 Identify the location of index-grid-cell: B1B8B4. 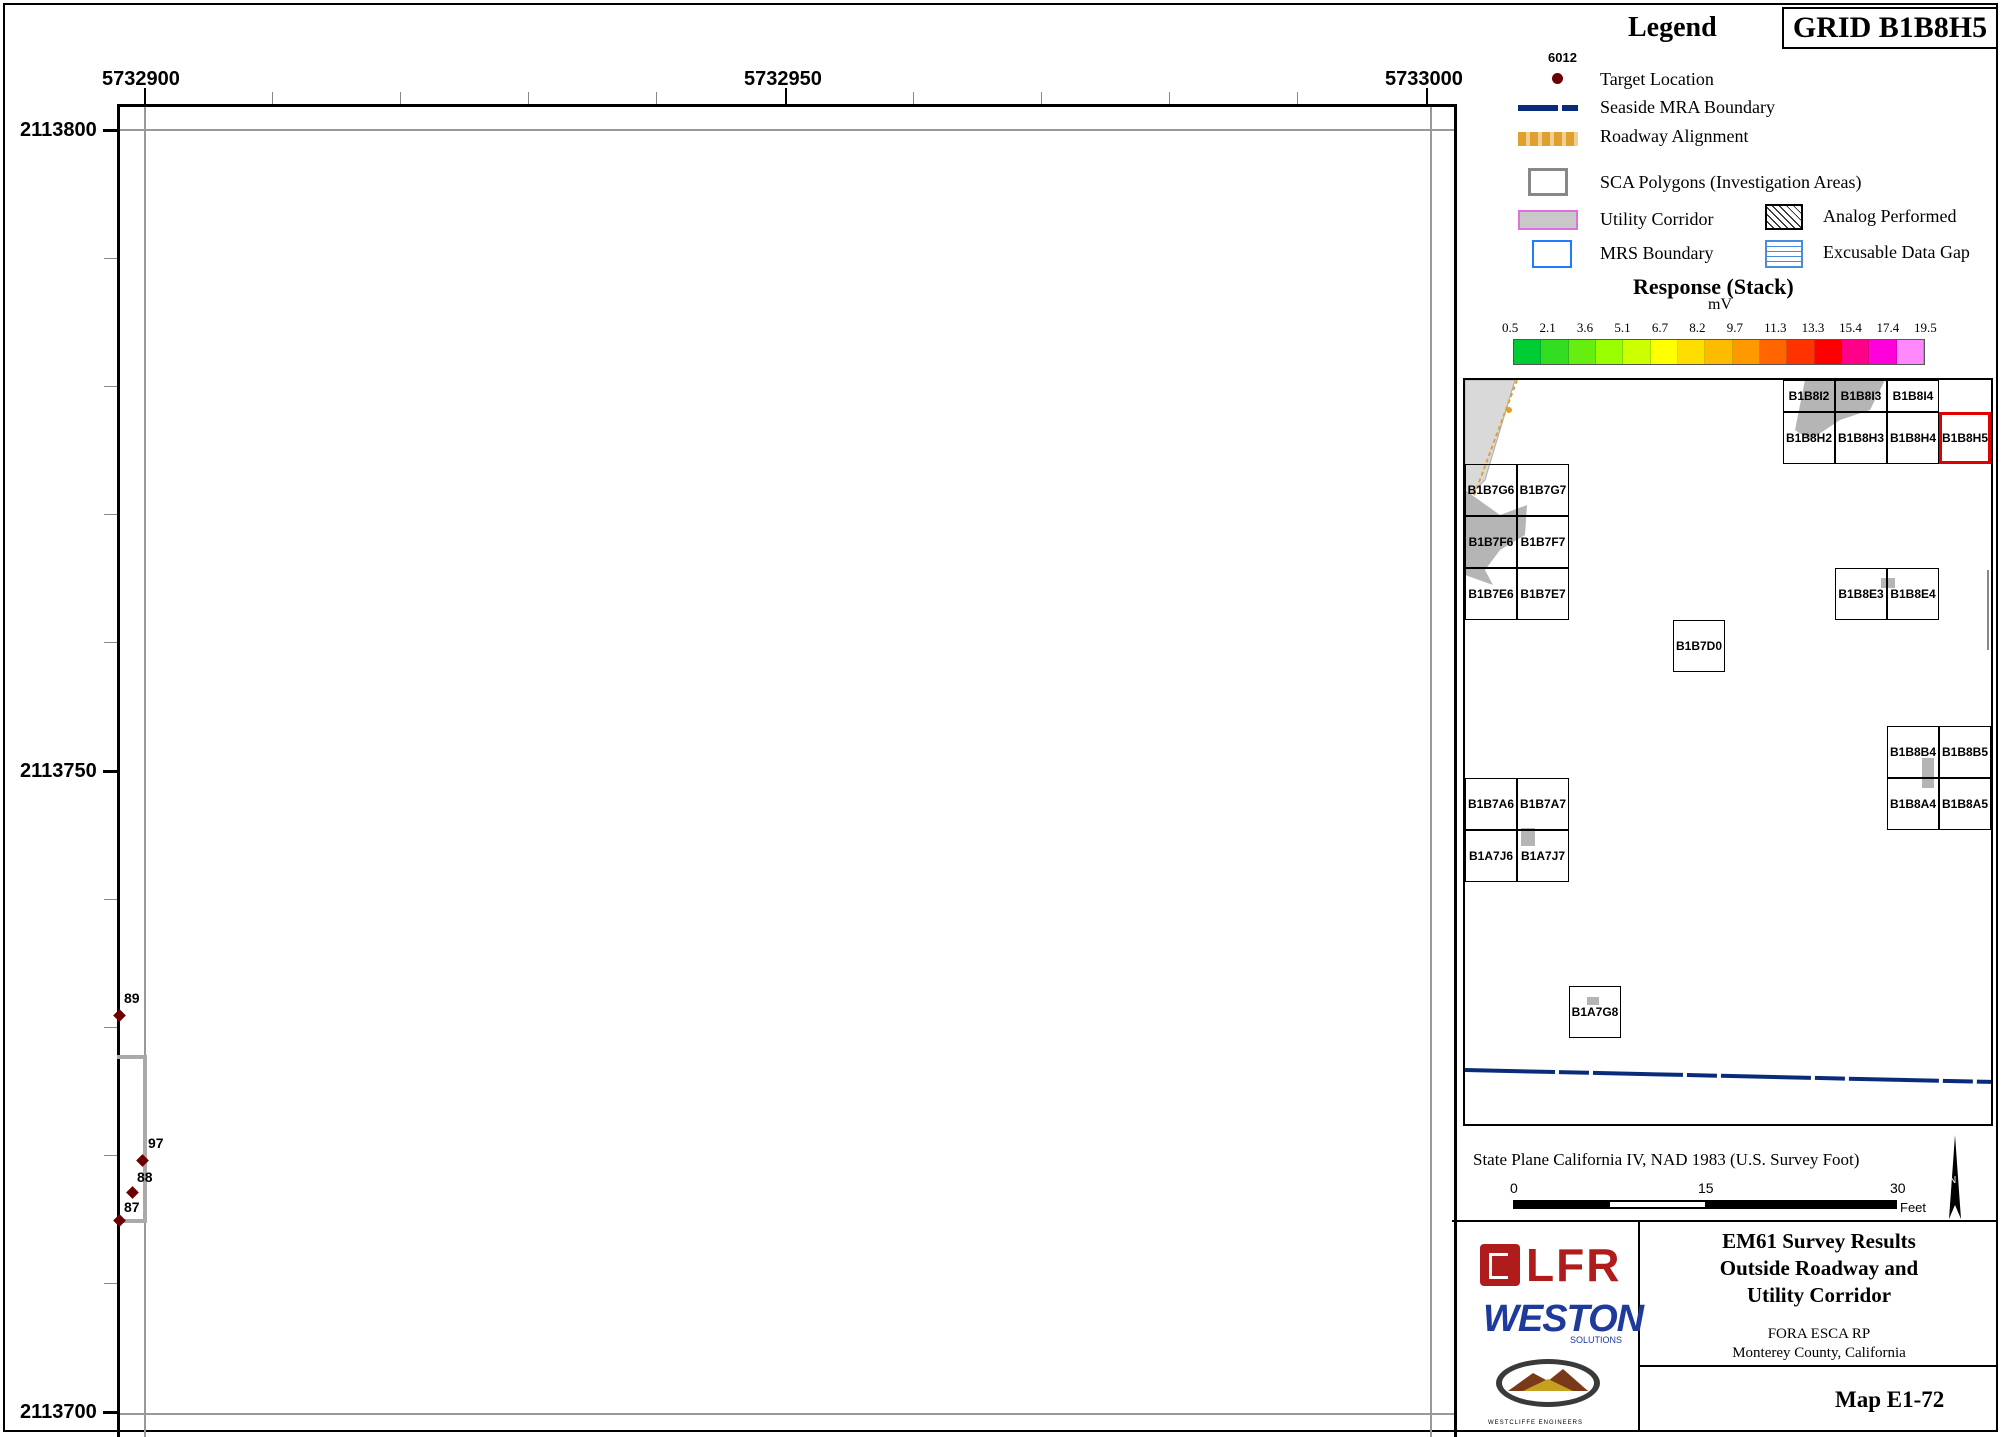
(1913, 752).